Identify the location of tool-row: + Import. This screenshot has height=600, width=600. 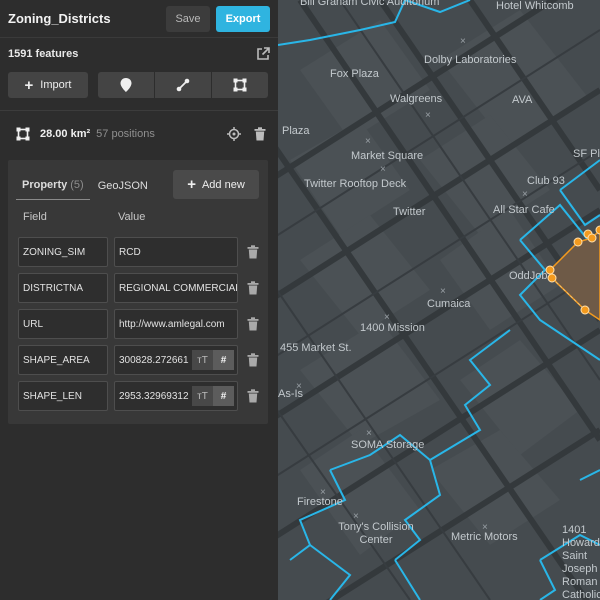
(139, 86).